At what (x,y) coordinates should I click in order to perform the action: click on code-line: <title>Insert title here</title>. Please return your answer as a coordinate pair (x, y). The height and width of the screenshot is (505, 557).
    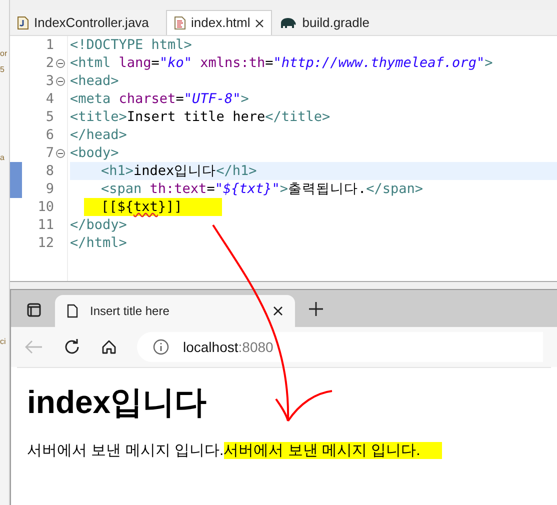
    Looking at the image, I should click on (200, 117).